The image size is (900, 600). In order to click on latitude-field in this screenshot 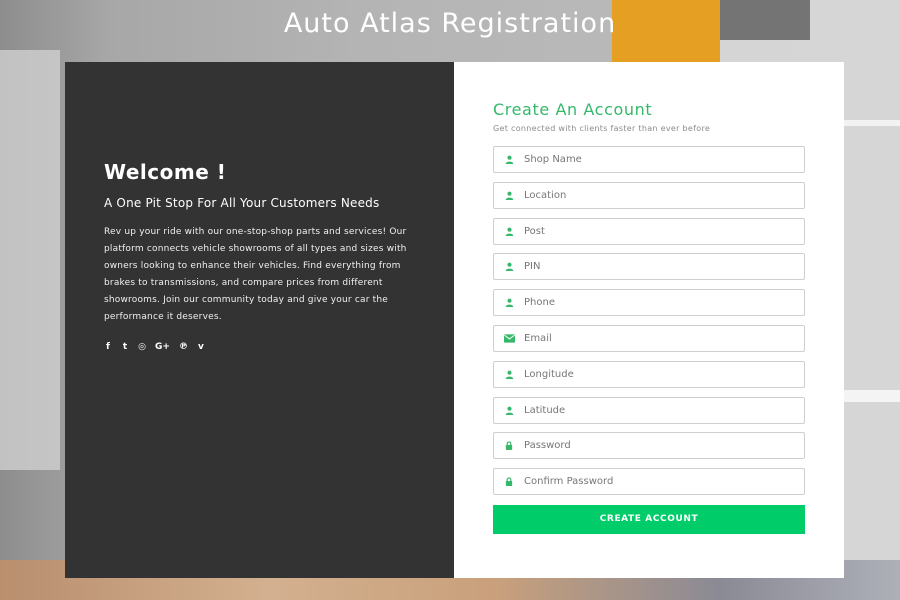, I will do `click(649, 410)`.